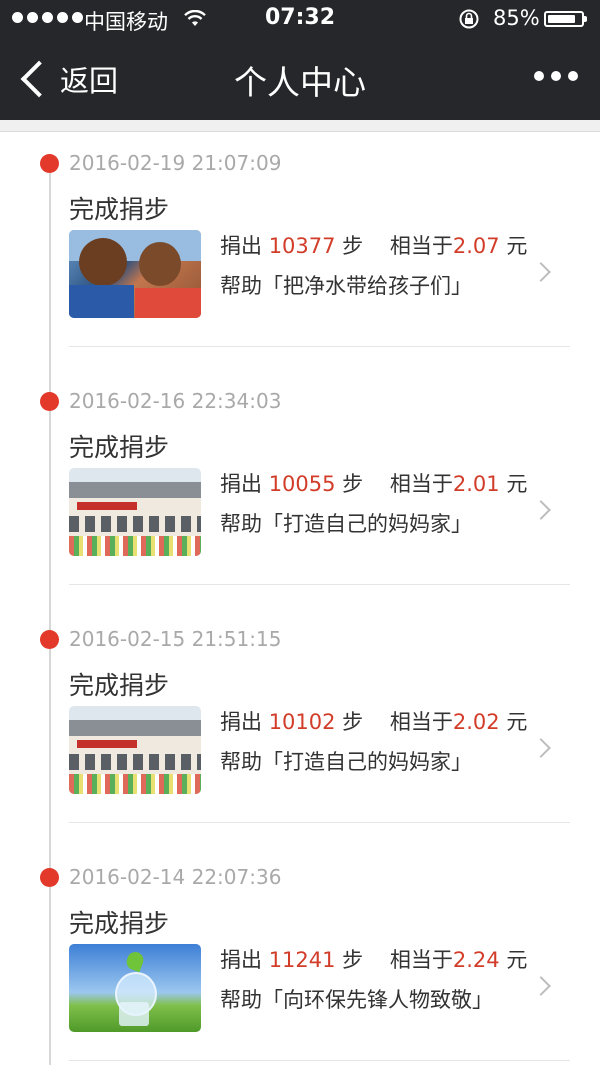 The width and height of the screenshot is (600, 1092). What do you see at coordinates (346, 286) in the screenshot?
I see `project-name: 帮助「把净水带给孩子们」` at bounding box center [346, 286].